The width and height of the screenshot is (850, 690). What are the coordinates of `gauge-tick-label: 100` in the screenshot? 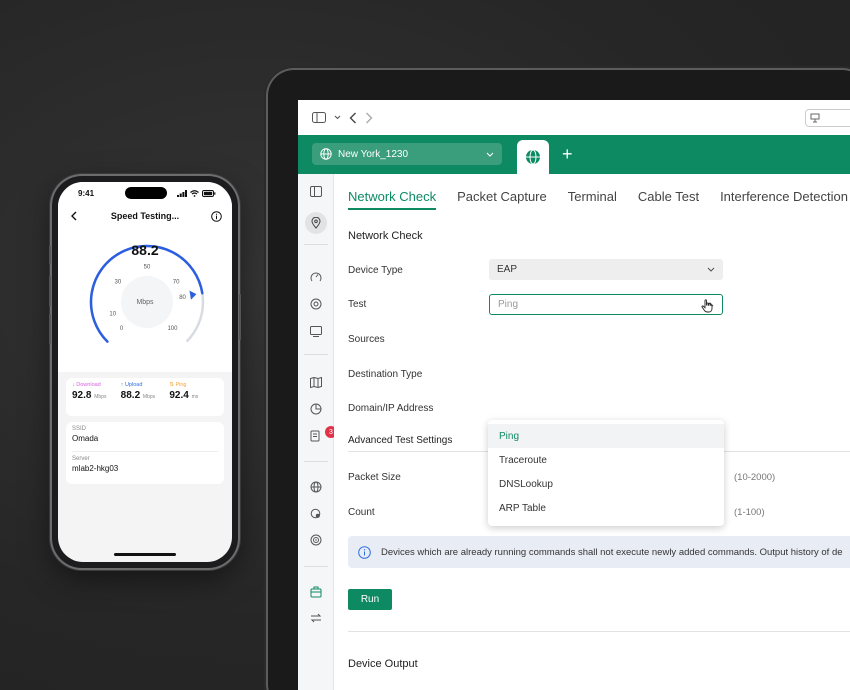 It's located at (172, 329).